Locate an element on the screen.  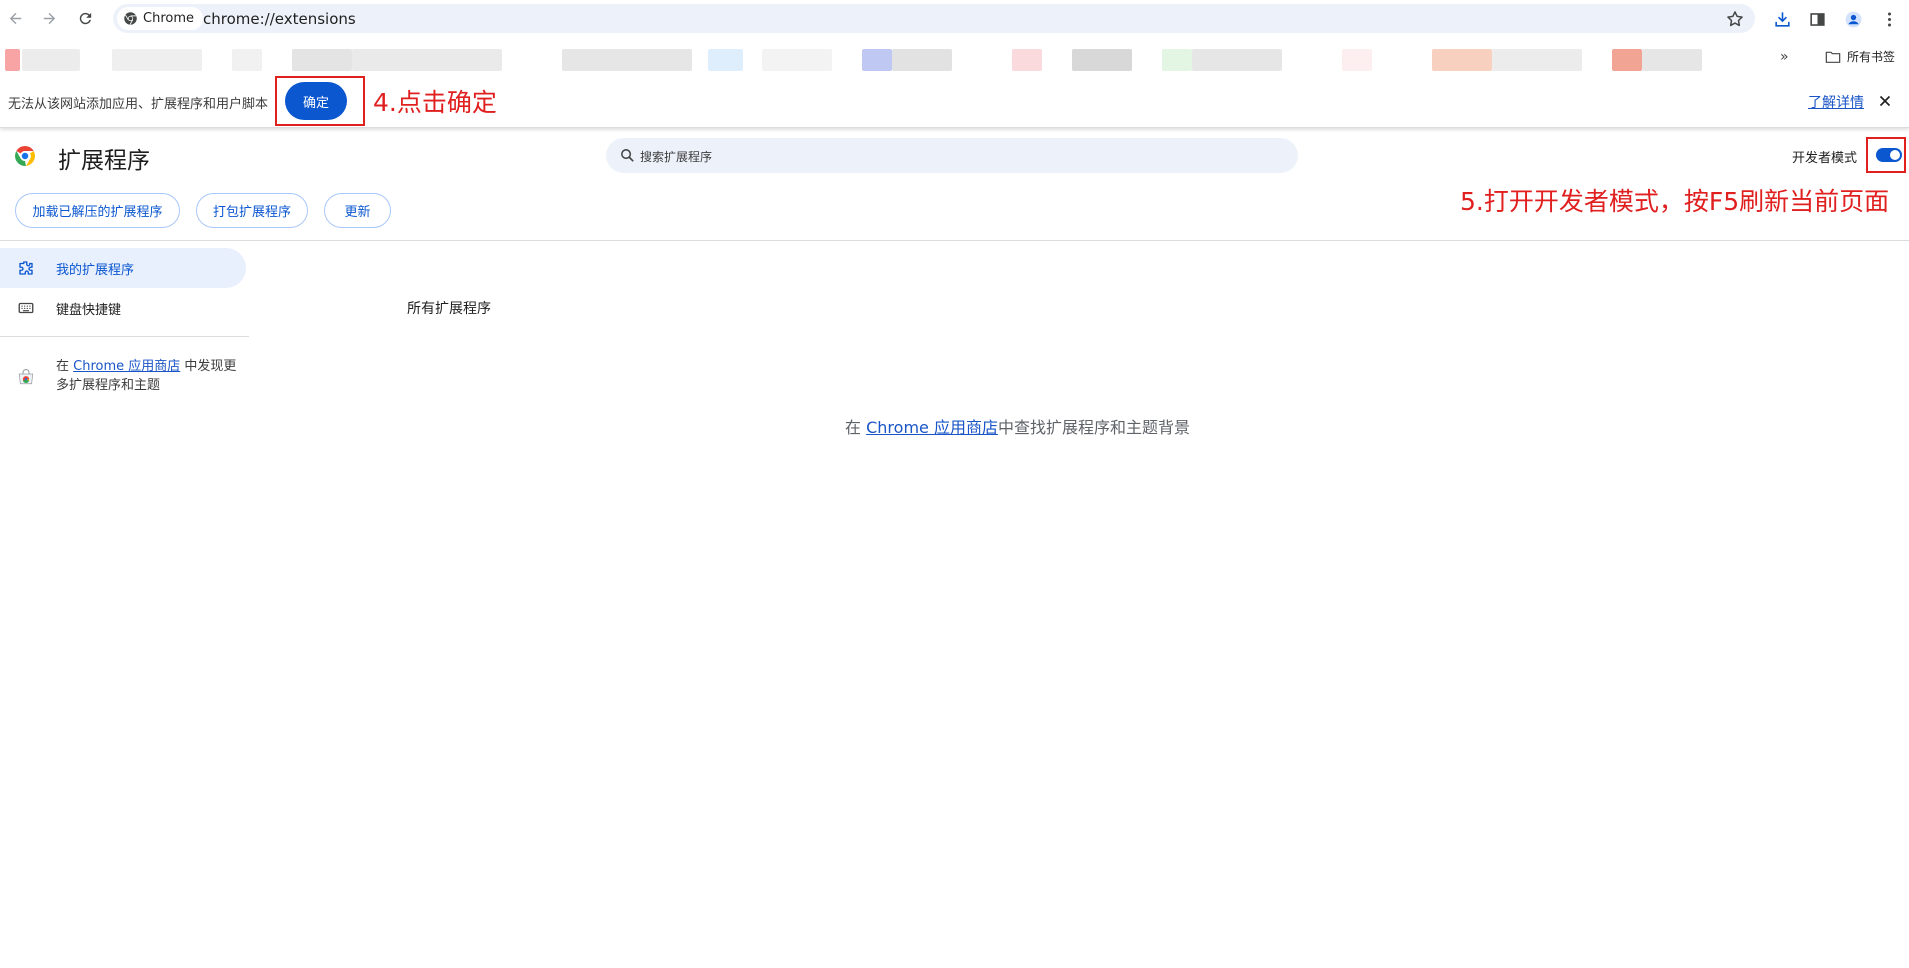
avatar-icon is located at coordinates (1853, 19).